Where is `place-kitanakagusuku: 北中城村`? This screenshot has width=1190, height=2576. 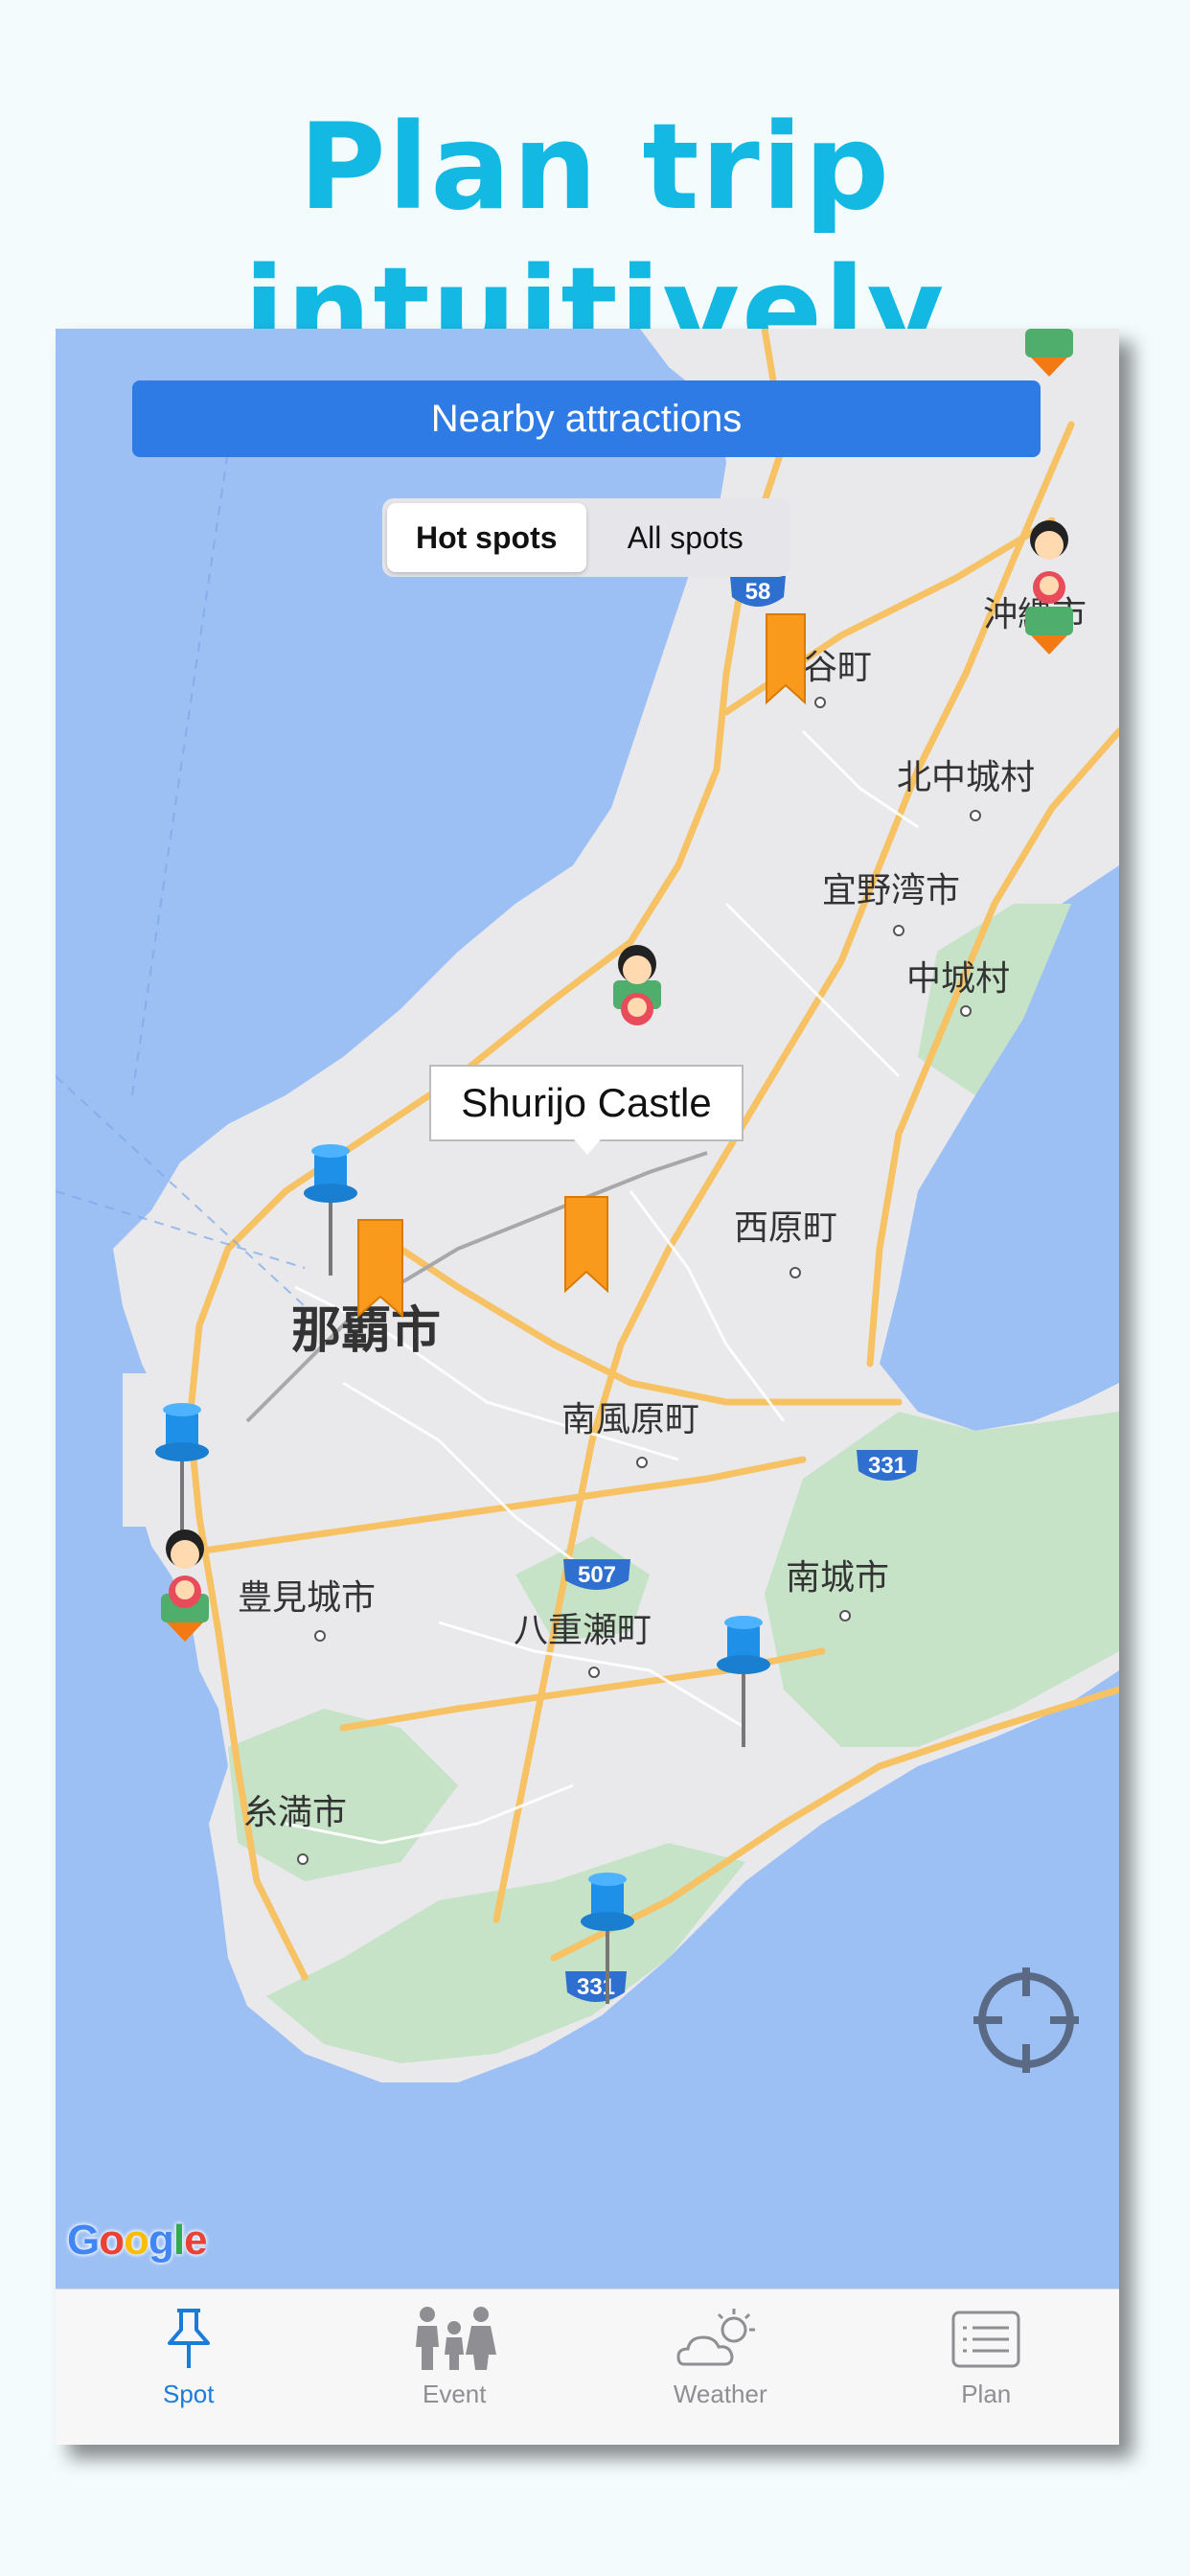 place-kitanakagusuku: 北中城村 is located at coordinates (966, 777).